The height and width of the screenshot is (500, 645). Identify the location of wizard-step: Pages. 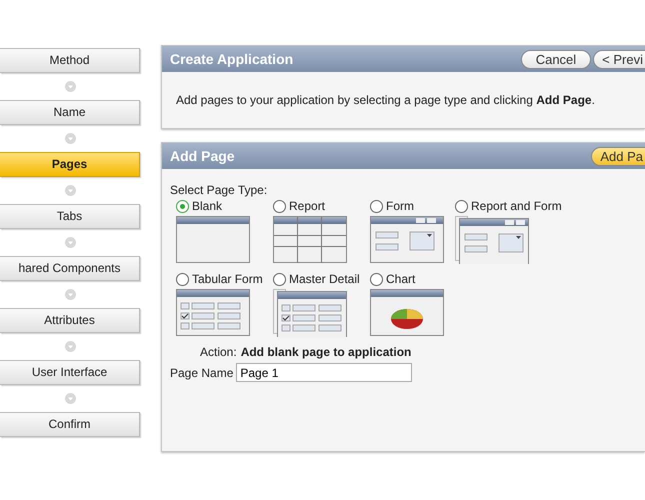
(70, 164).